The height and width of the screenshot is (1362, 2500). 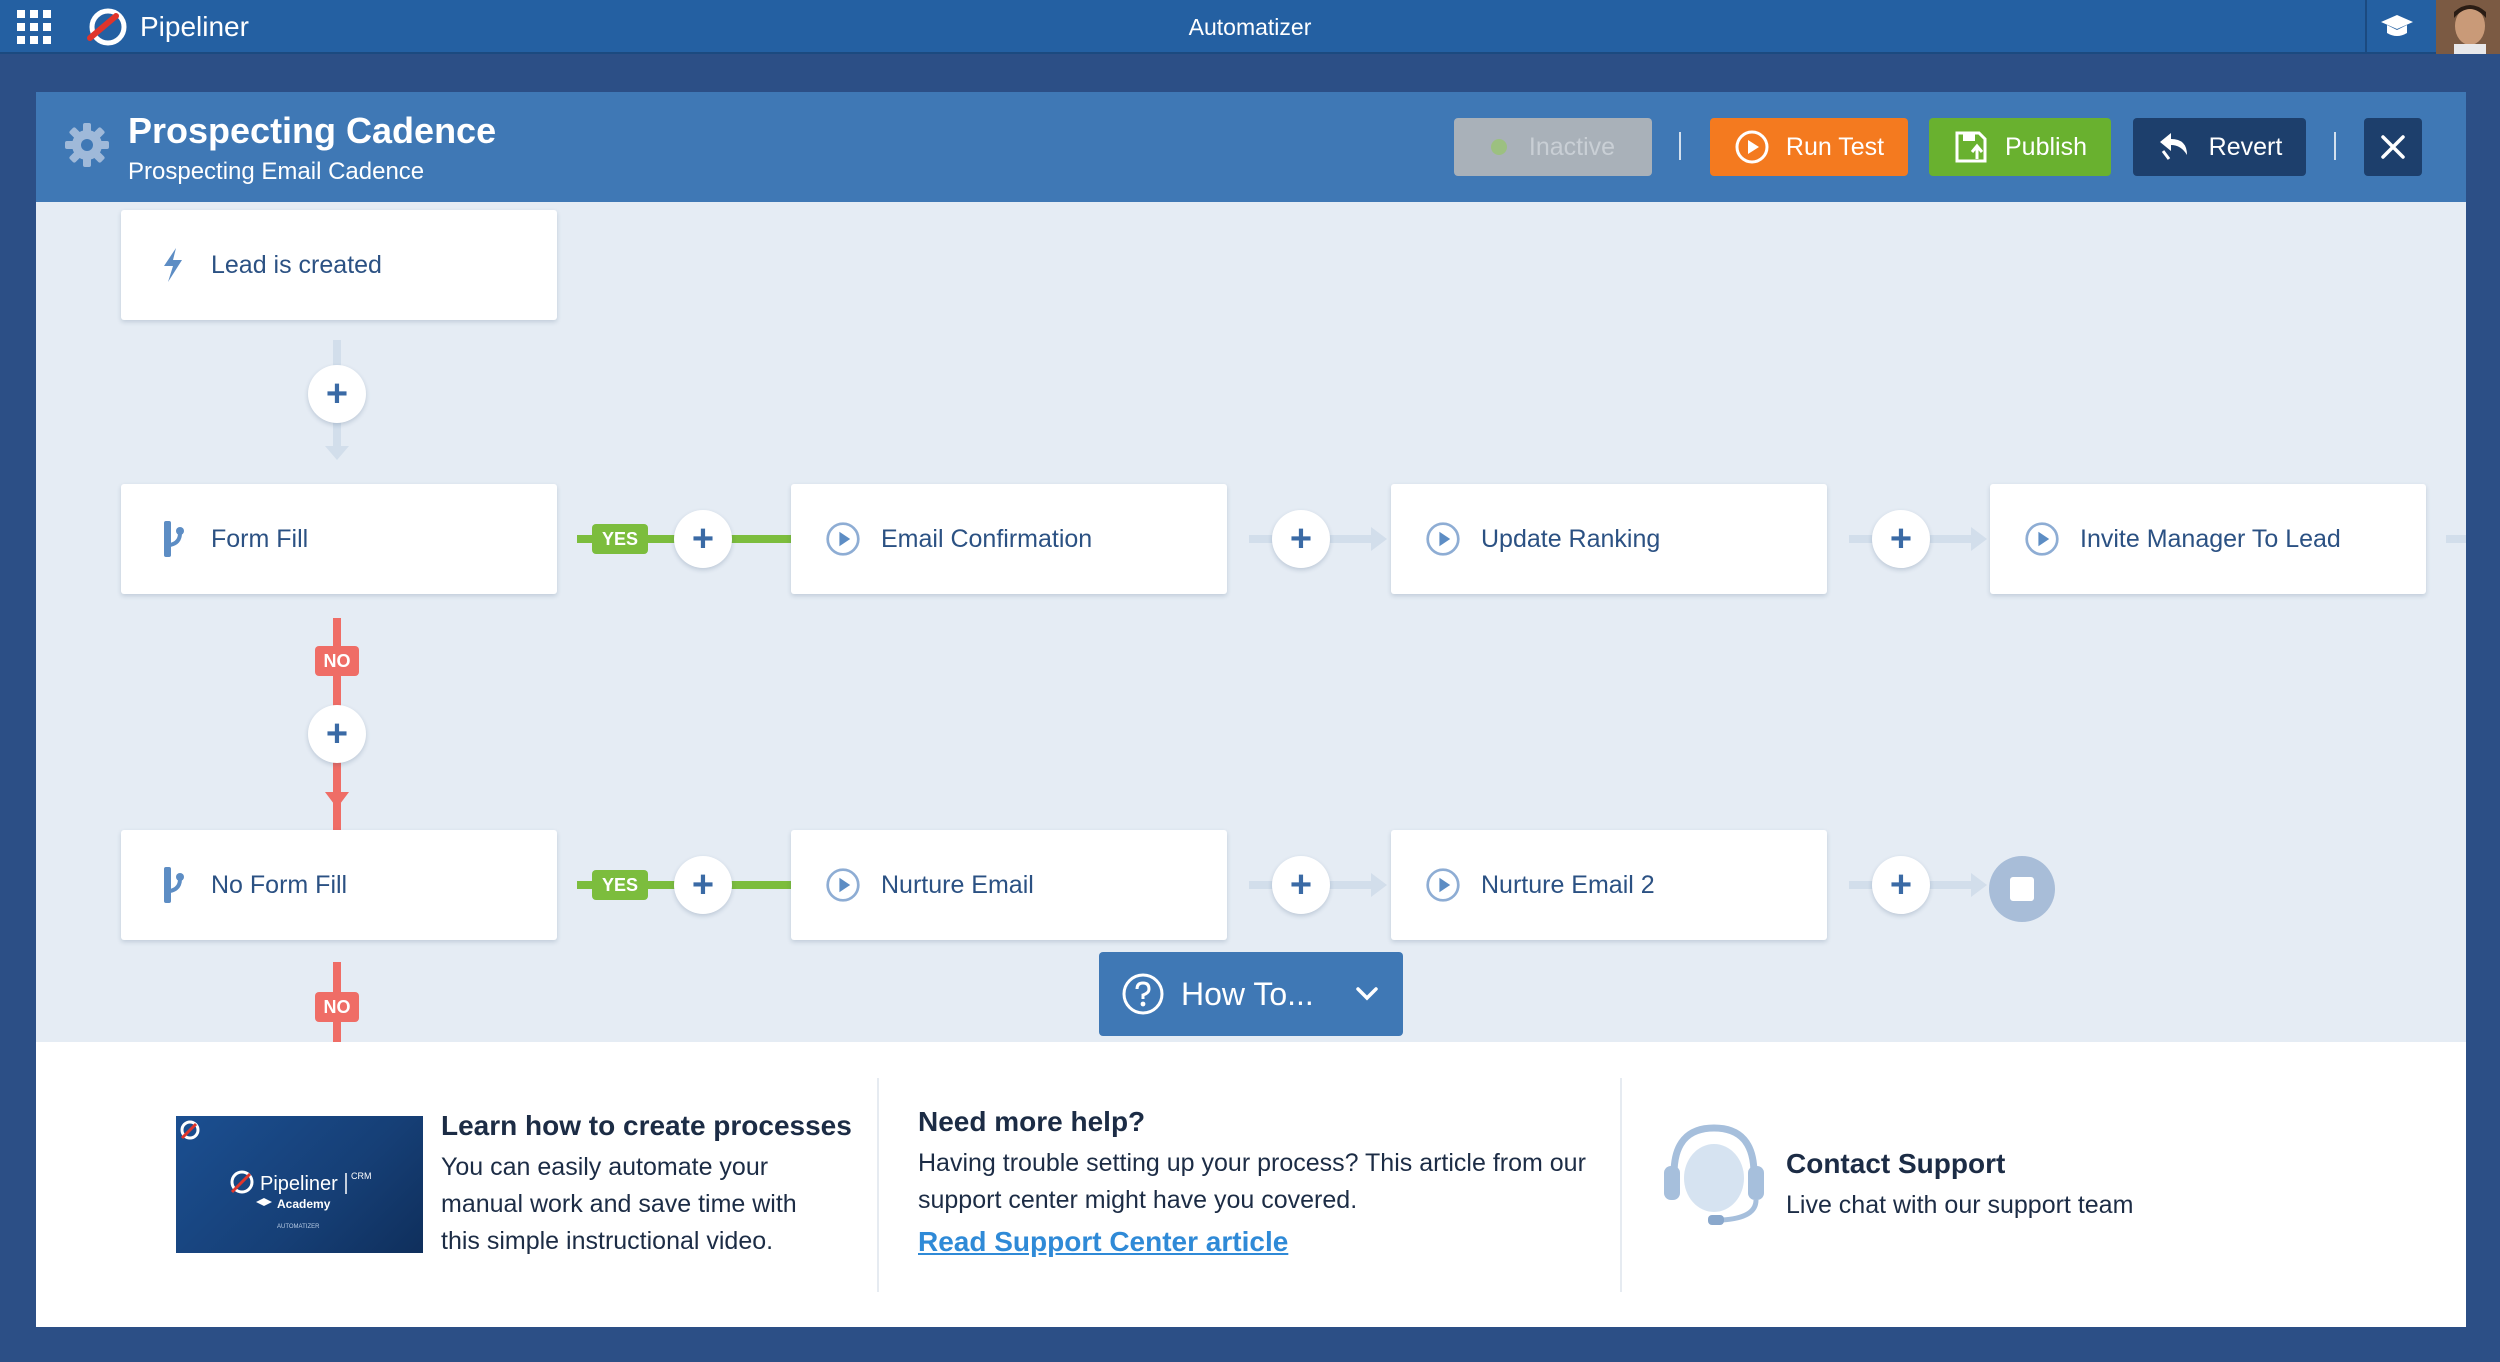 I want to click on condition-label: Form Fill, so click(x=260, y=538).